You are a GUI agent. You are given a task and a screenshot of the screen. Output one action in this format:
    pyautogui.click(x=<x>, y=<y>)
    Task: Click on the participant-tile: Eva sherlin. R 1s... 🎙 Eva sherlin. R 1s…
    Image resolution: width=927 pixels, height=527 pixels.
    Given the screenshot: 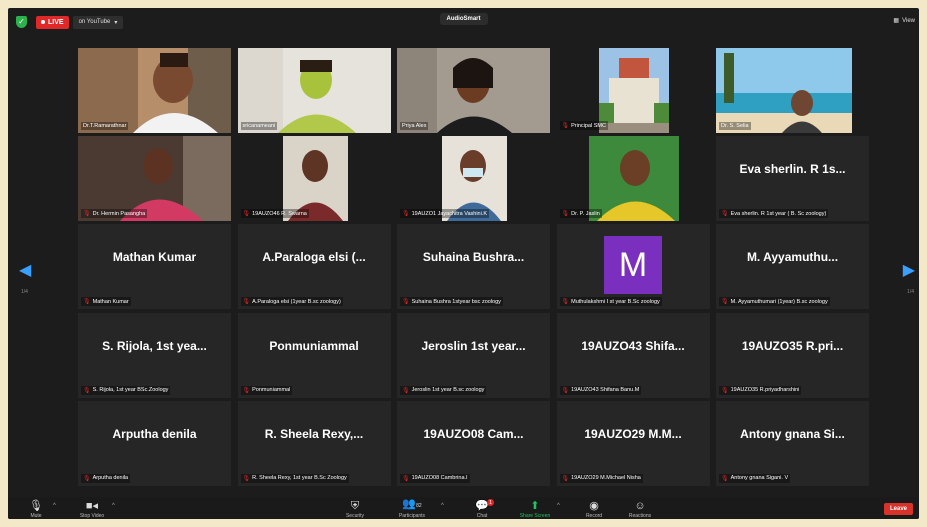 What is the action you would take?
    pyautogui.click(x=792, y=179)
    